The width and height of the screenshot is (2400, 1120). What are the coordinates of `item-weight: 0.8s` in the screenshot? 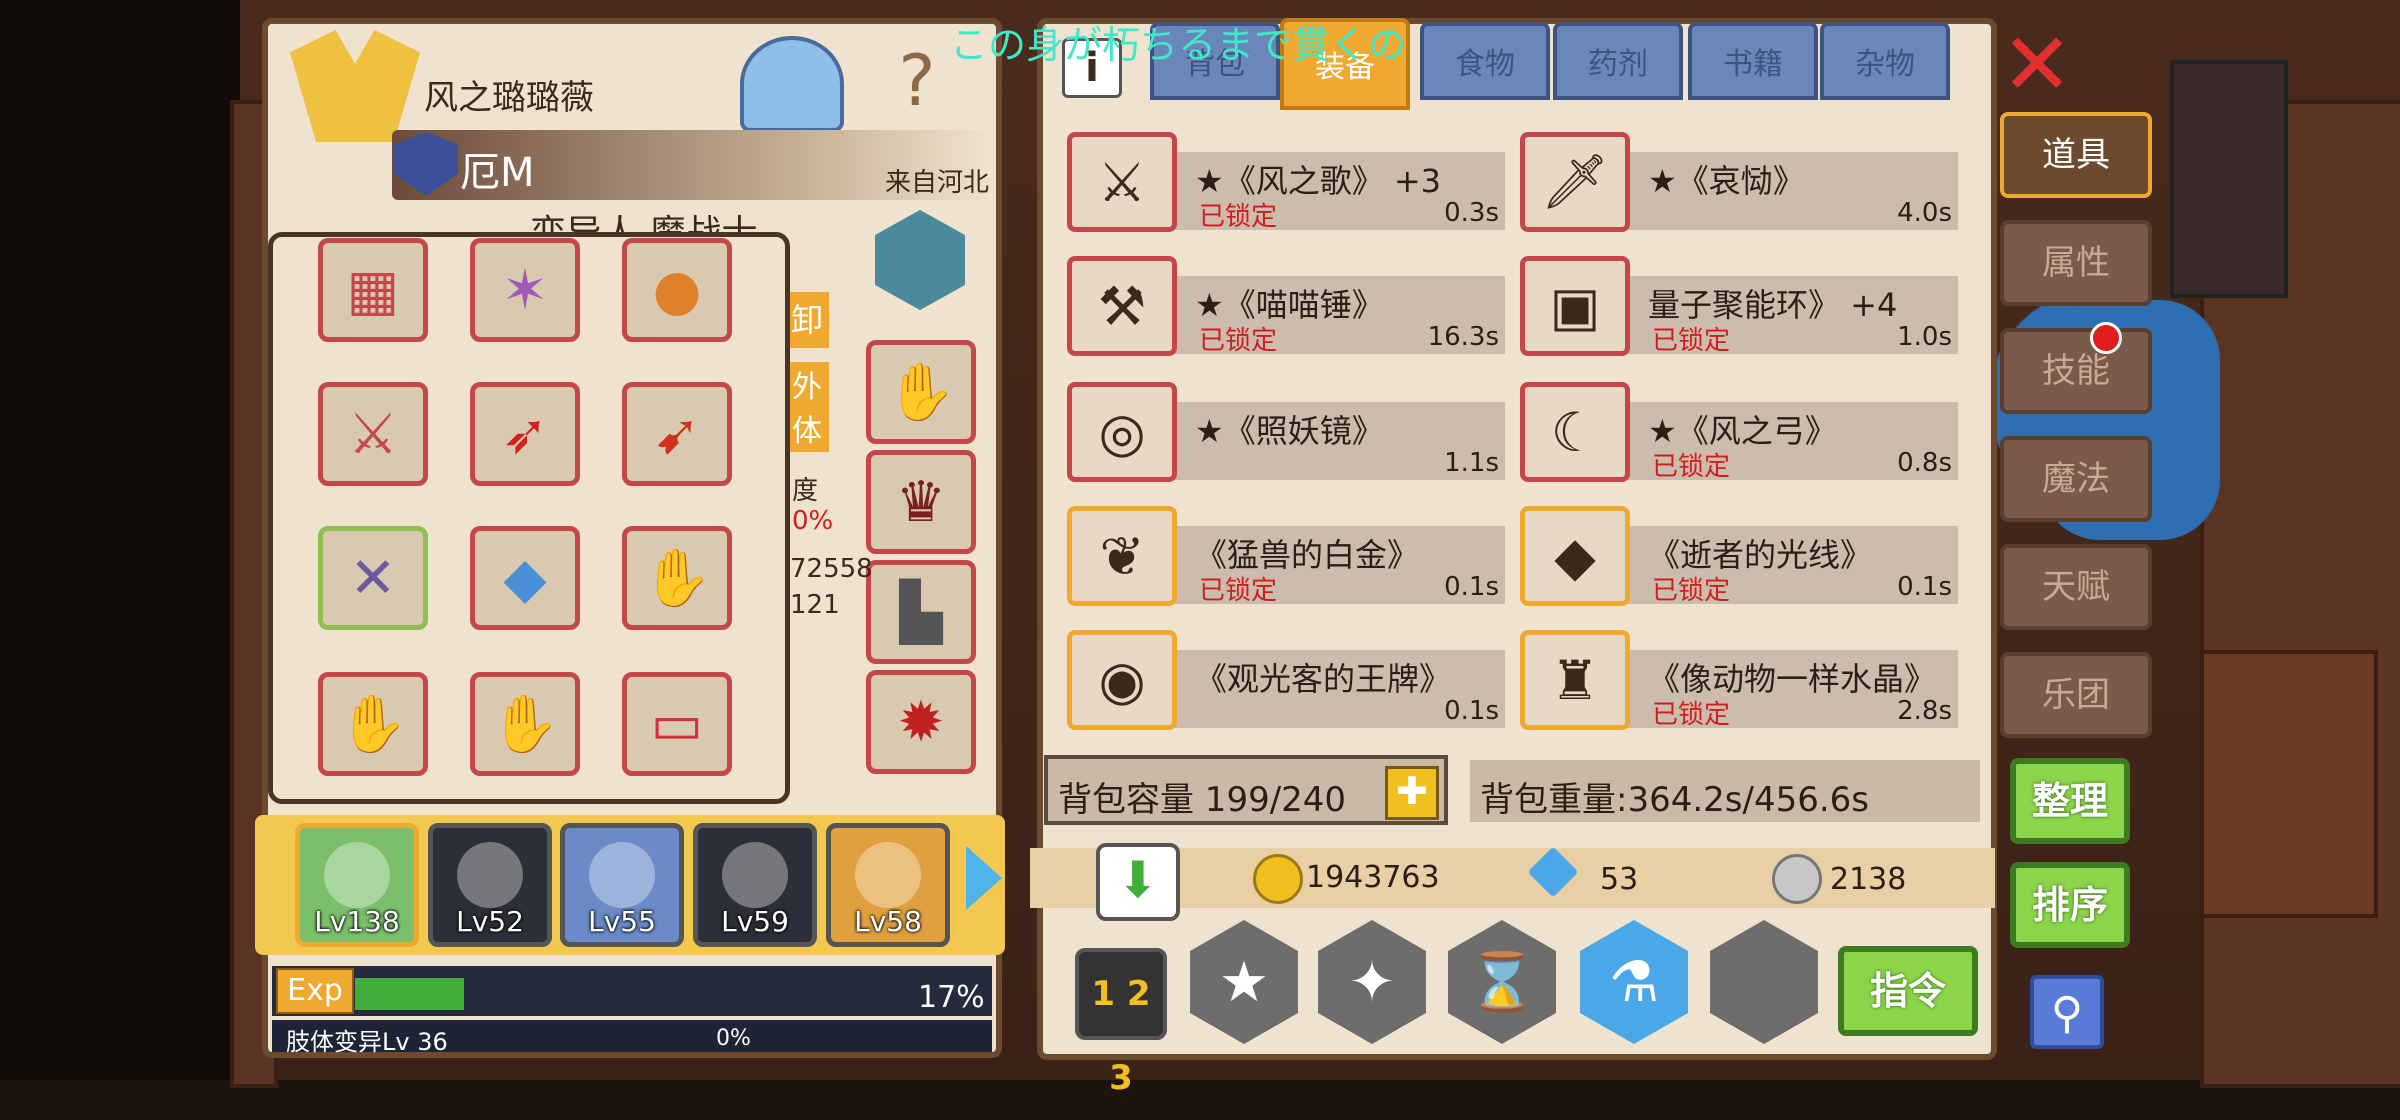 It's located at (1924, 463).